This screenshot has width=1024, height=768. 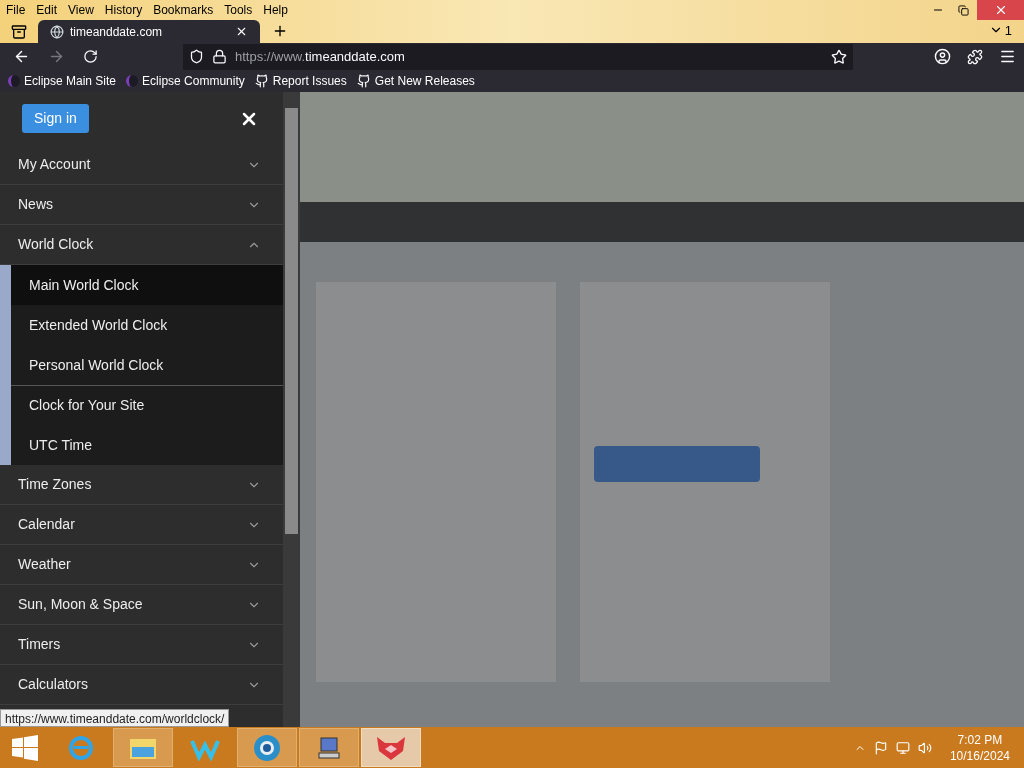 I want to click on submenu-item: UTC Time, so click(x=147, y=445).